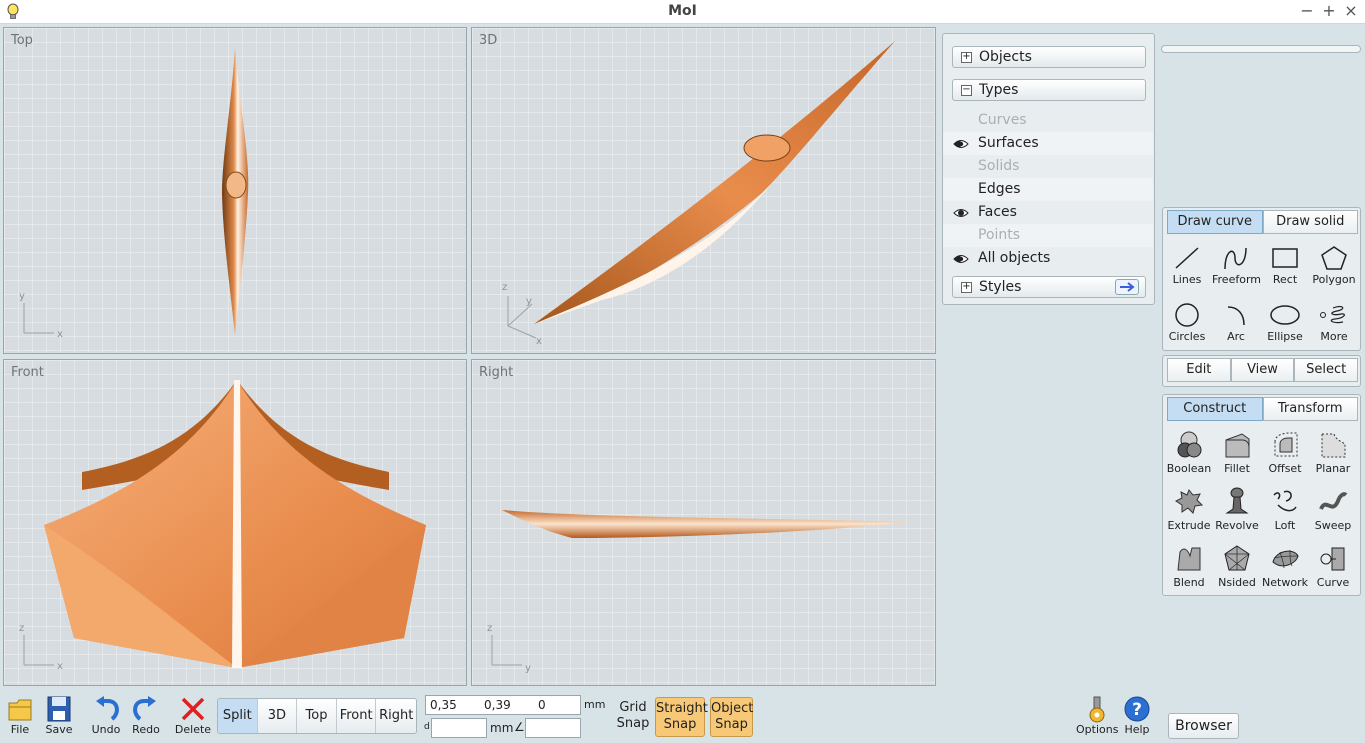 The height and width of the screenshot is (743, 1365). Describe the element at coordinates (503, 705) in the screenshot. I see `coordinate-input: 0,35 0,39 0` at that location.